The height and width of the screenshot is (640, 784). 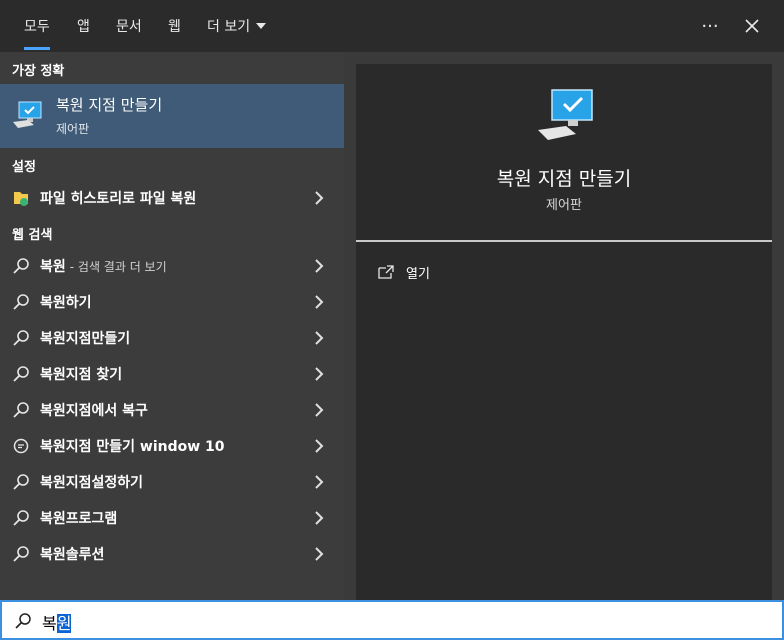 What do you see at coordinates (81, 375) in the screenshot?
I see `web-result-label: 복원지점 찾기` at bounding box center [81, 375].